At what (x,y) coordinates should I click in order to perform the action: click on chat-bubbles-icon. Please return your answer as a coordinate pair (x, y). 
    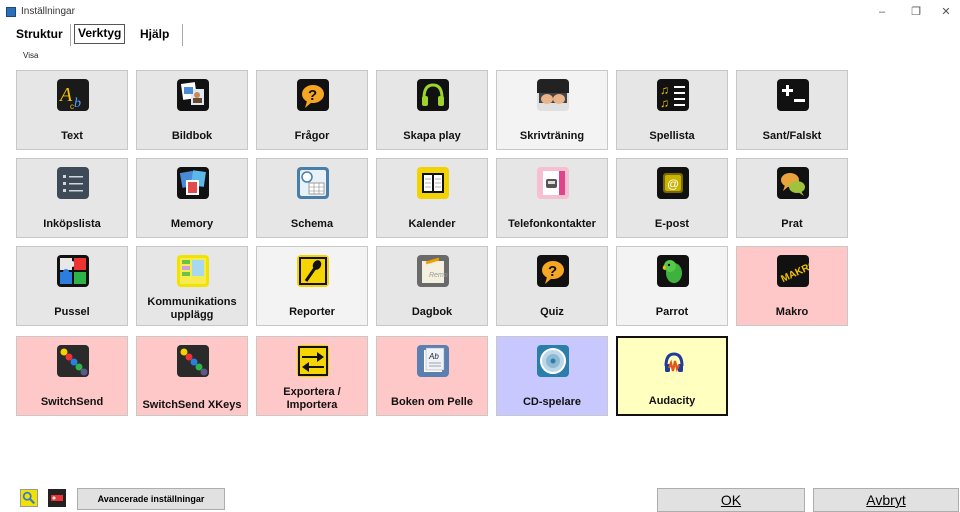
    Looking at the image, I should click on (793, 183).